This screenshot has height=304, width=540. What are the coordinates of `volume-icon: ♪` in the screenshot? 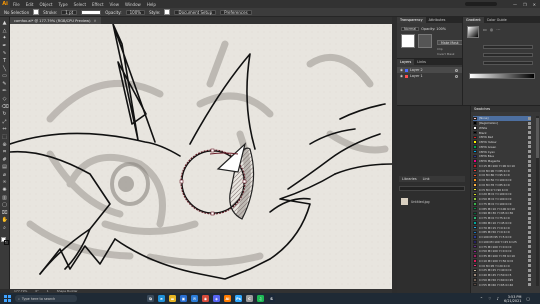 It's located at (498, 298).